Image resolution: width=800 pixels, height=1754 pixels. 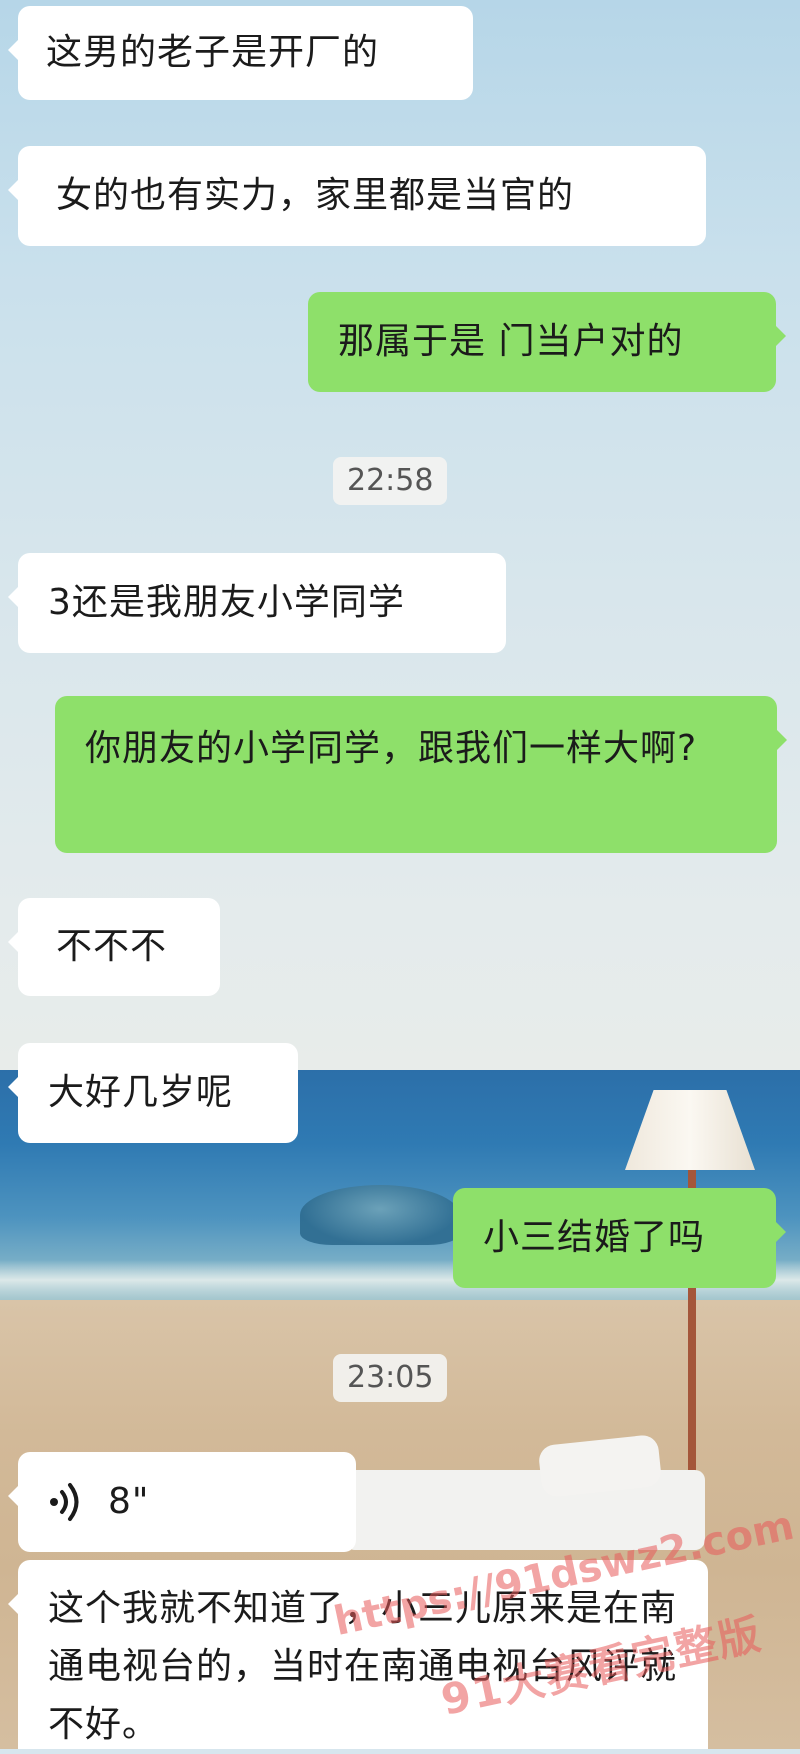 What do you see at coordinates (141, 1092) in the screenshot?
I see `message-text: 大好几岁呢` at bounding box center [141, 1092].